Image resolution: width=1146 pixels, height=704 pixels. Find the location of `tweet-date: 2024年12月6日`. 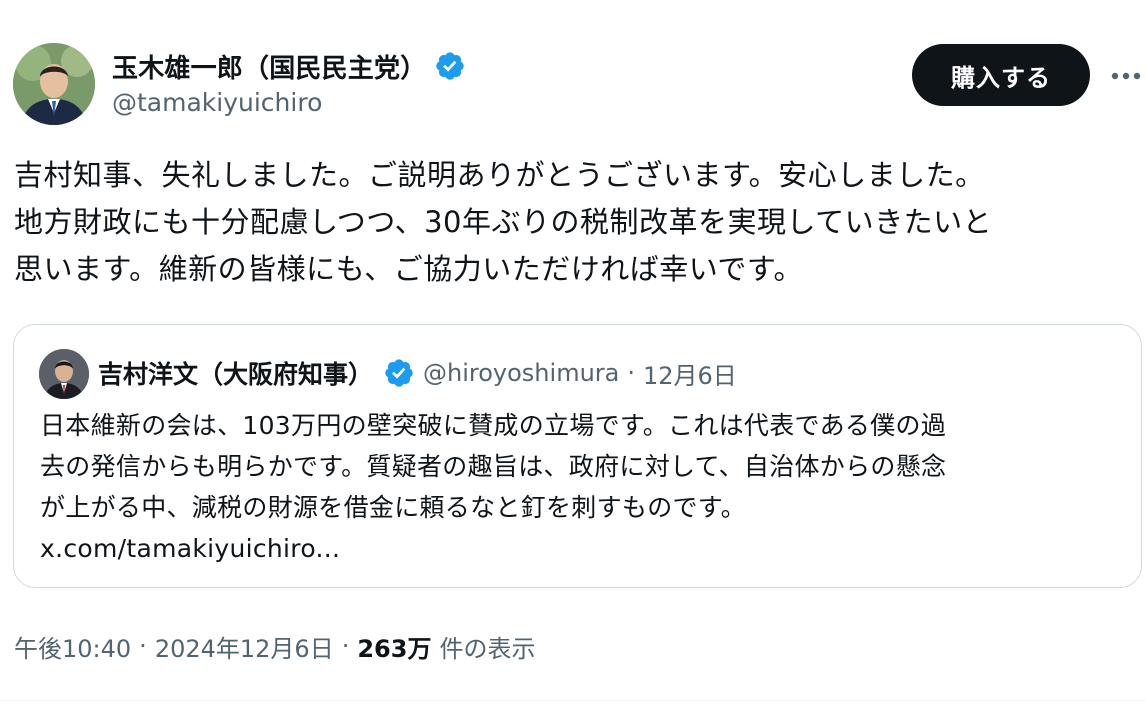

tweet-date: 2024年12月6日 is located at coordinates (244, 646).